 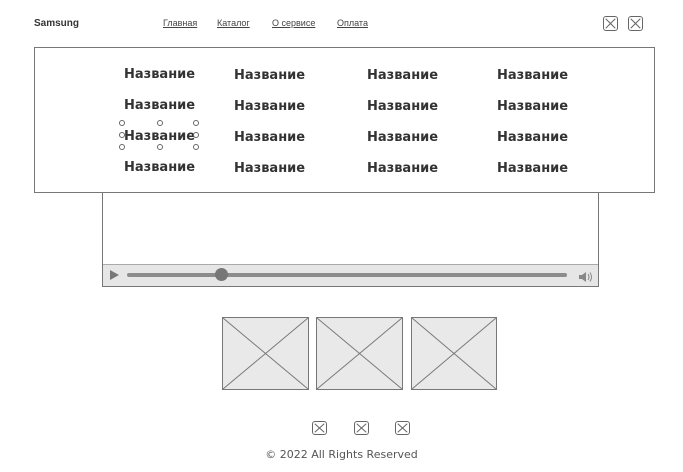 What do you see at coordinates (341, 454) in the screenshot?
I see `footer-copyright: © 2022 All Rights Reserved` at bounding box center [341, 454].